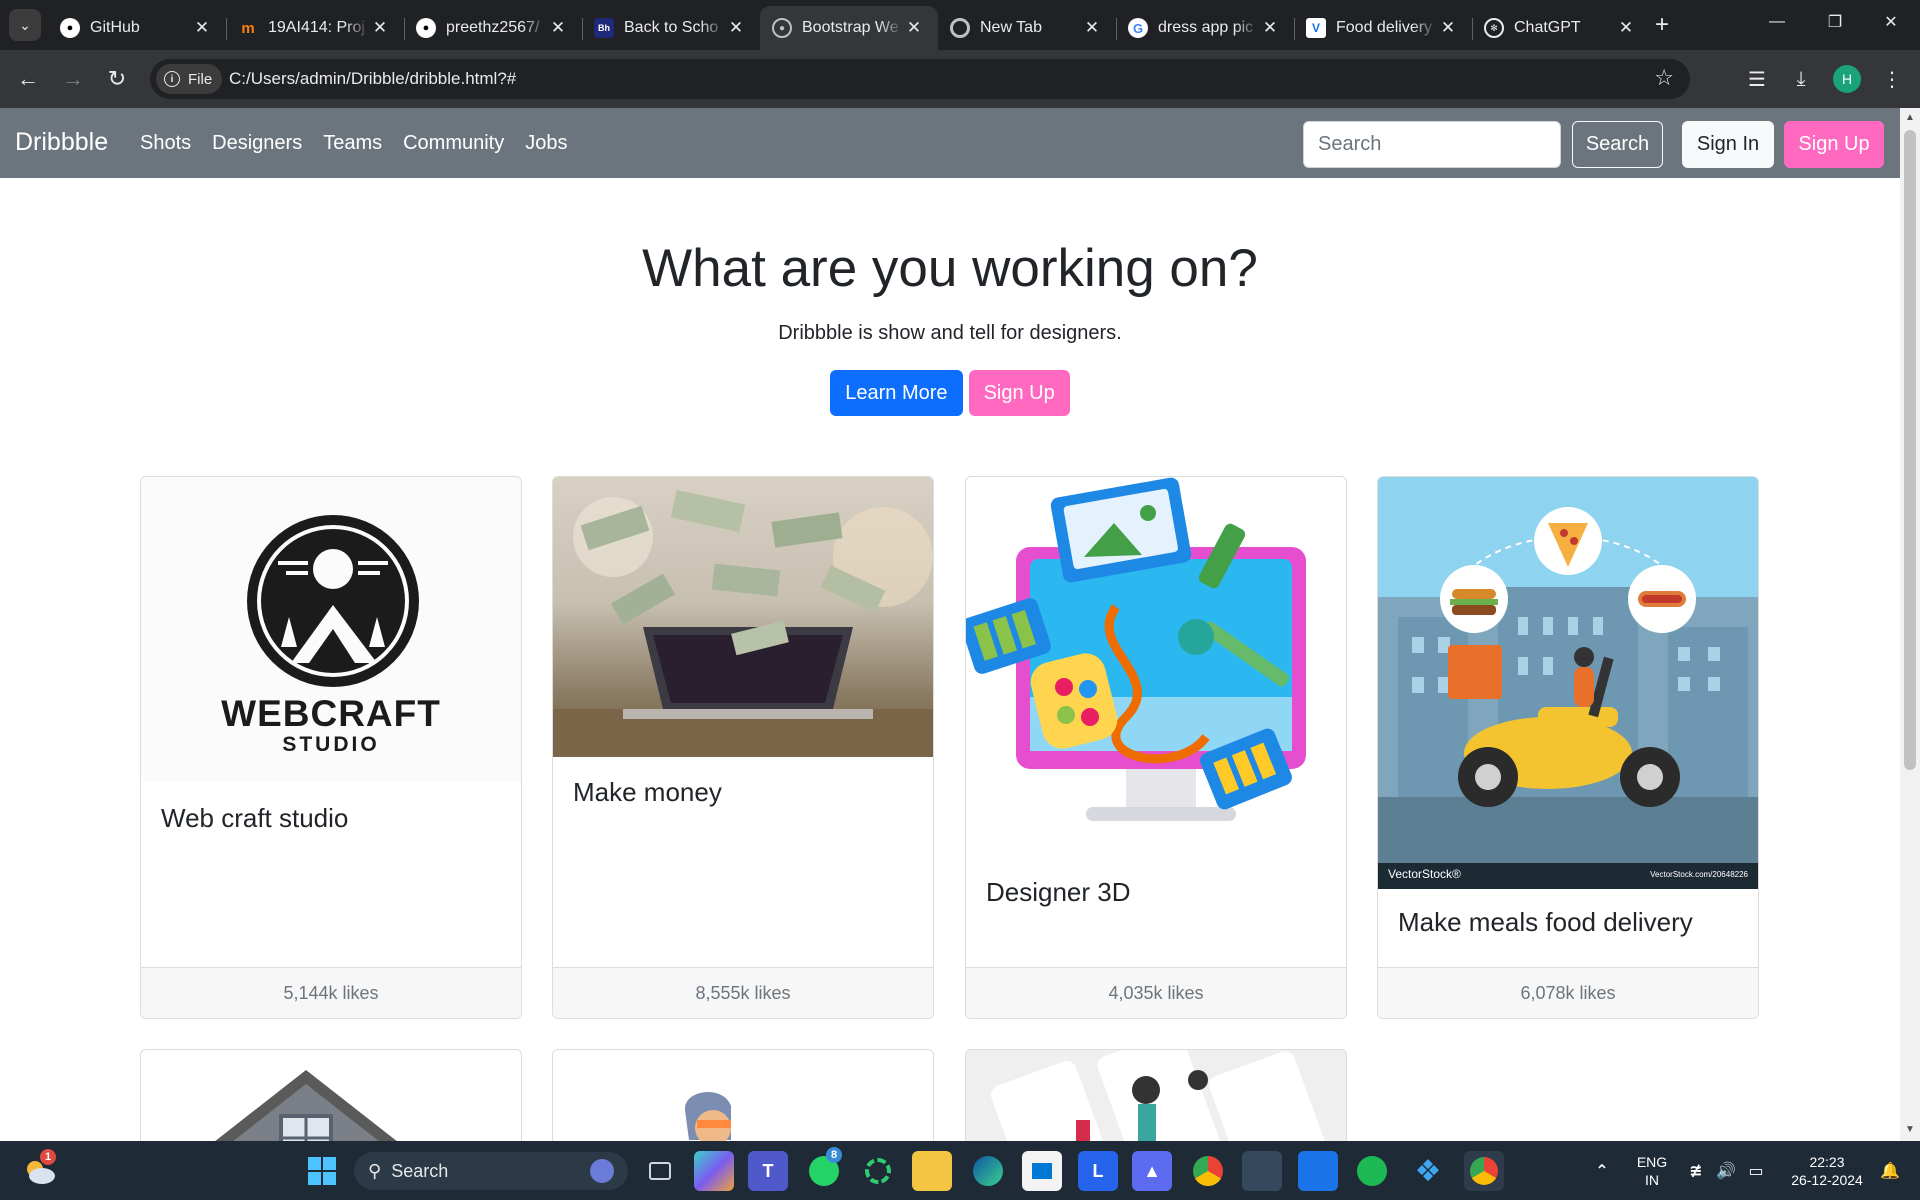 This screenshot has width=1920, height=1200. What do you see at coordinates (1432, 144) in the screenshot?
I see `search-input` at bounding box center [1432, 144].